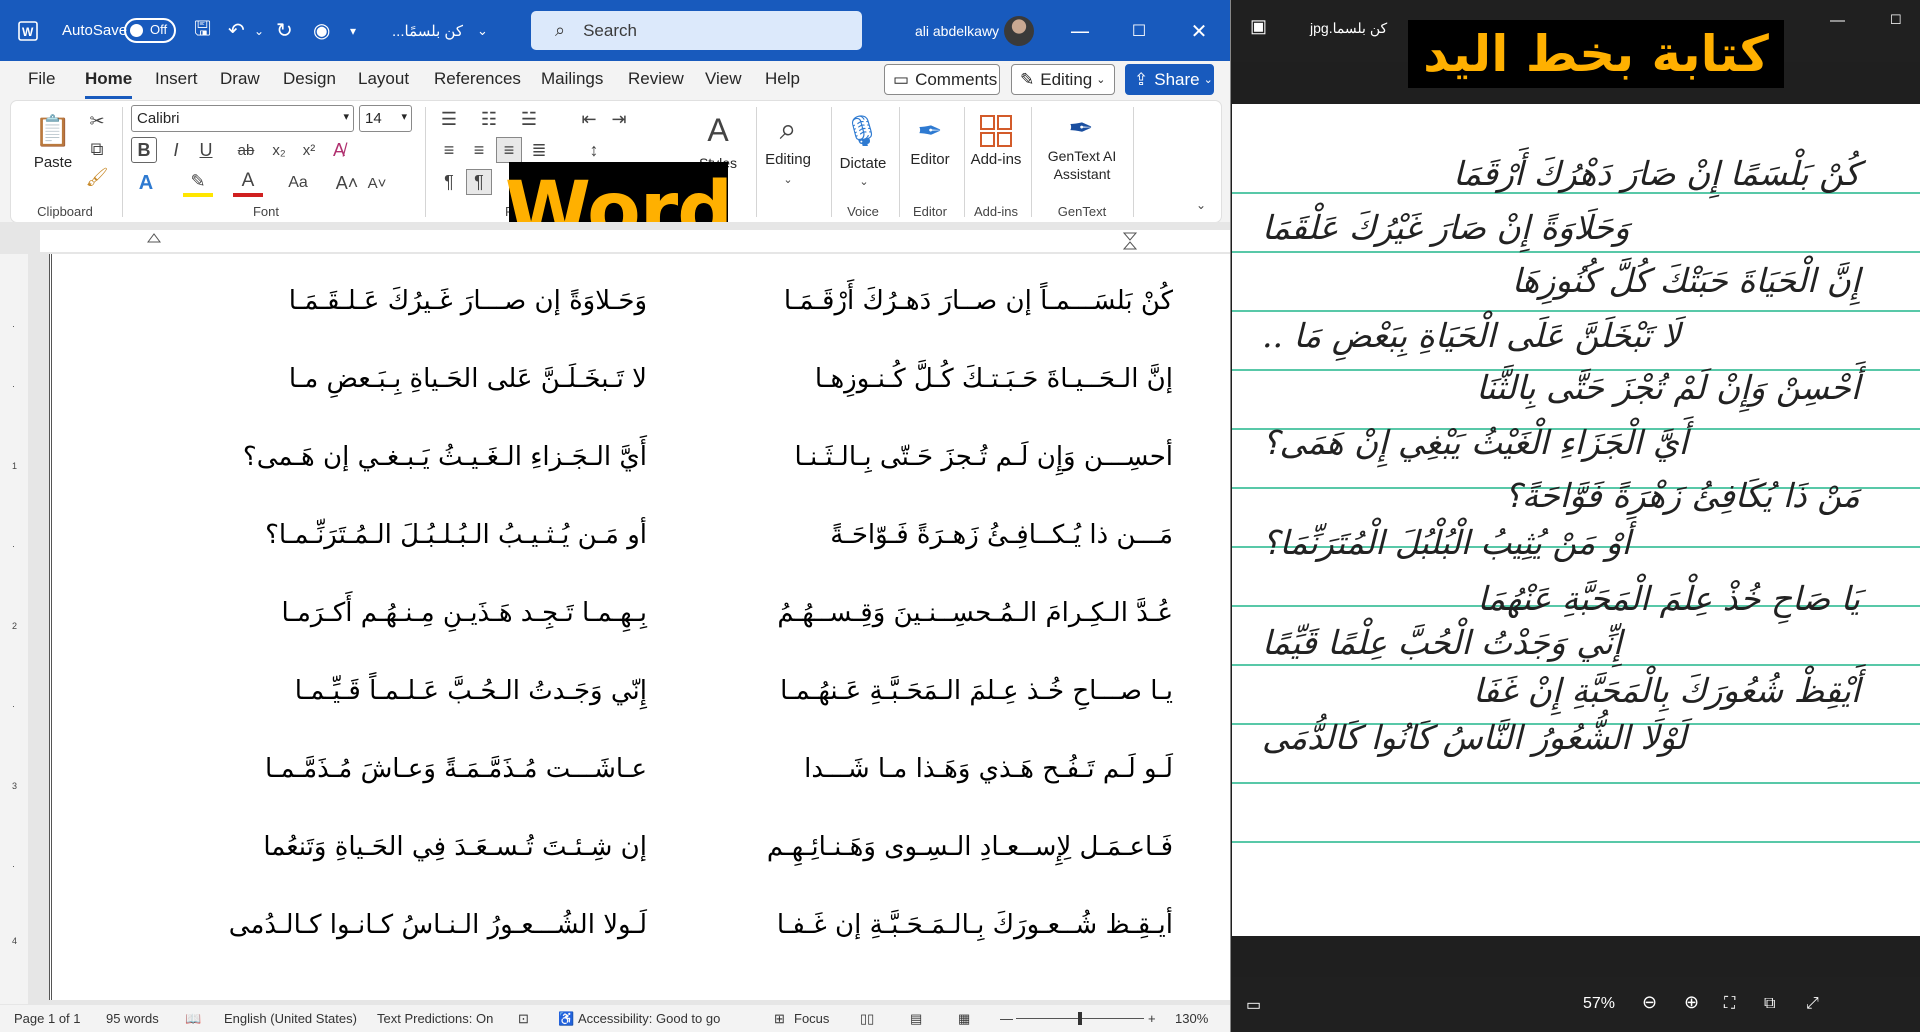 Image resolution: width=1920 pixels, height=1032 pixels. I want to click on page-count: Page 1 of 1, so click(47, 1018).